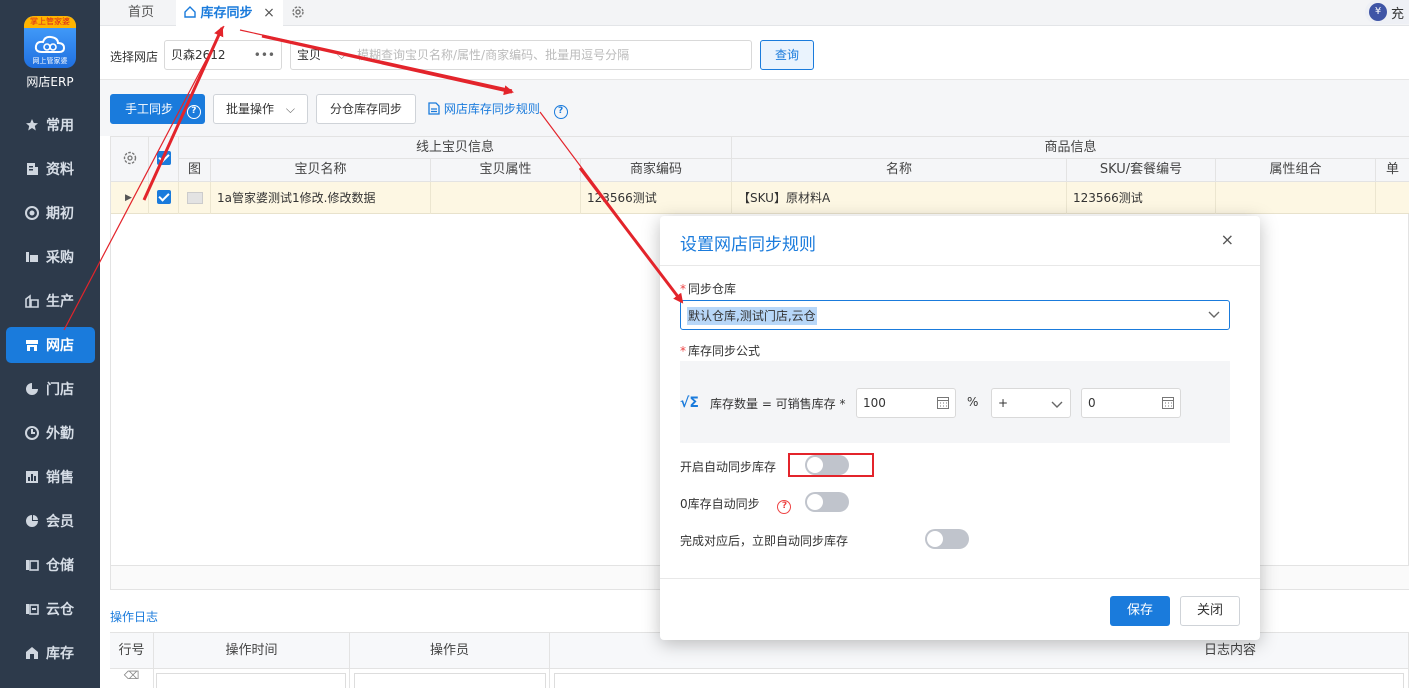 The height and width of the screenshot is (688, 1409). Describe the element at coordinates (264, 55) in the screenshot. I see `more-icon: •••` at that location.